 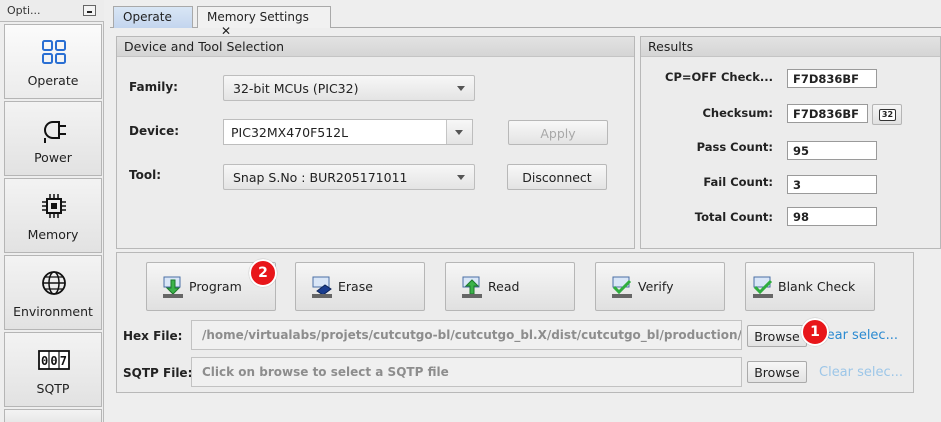 I want to click on tool-value: Snap S.No : BUR205171011, so click(x=320, y=177).